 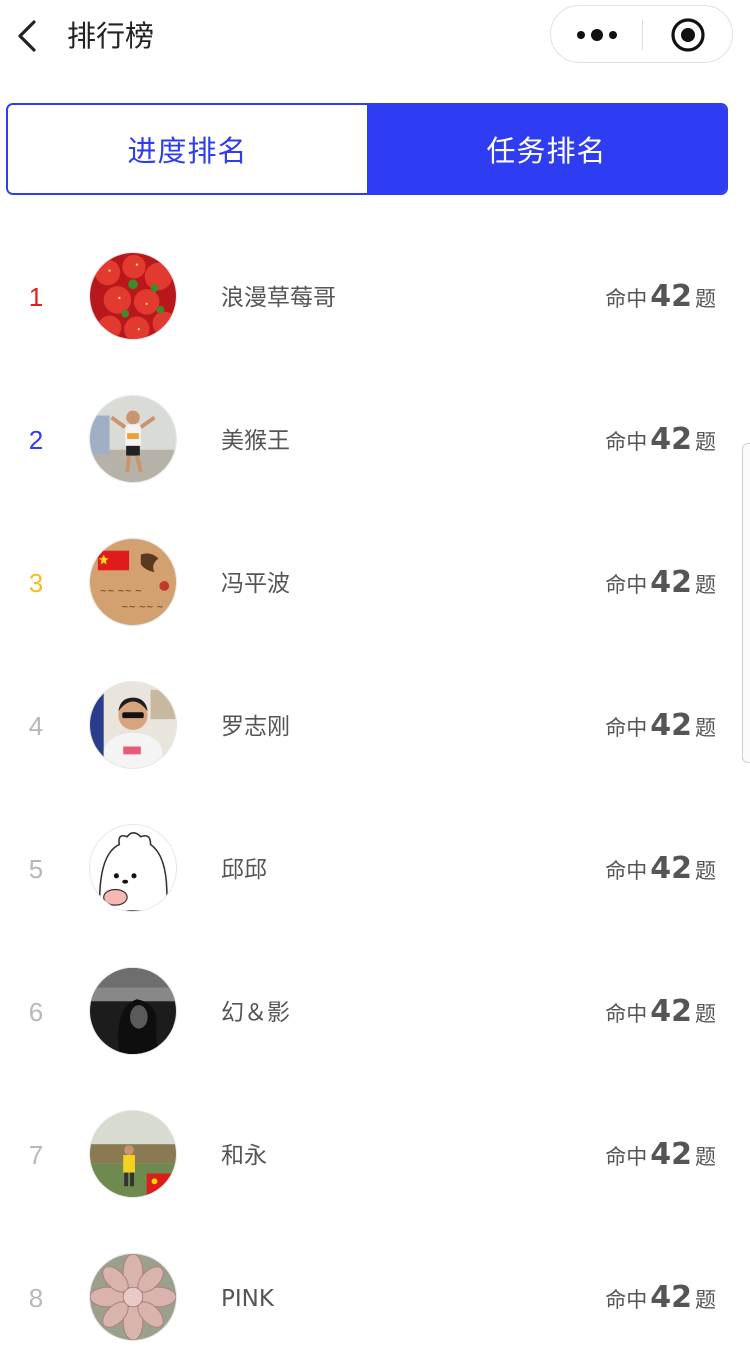 What do you see at coordinates (375, 582) in the screenshot?
I see `list-item: 3 ~~ ~~ ~ ~~ ~~ ~ 冯平波 命中 42 题` at bounding box center [375, 582].